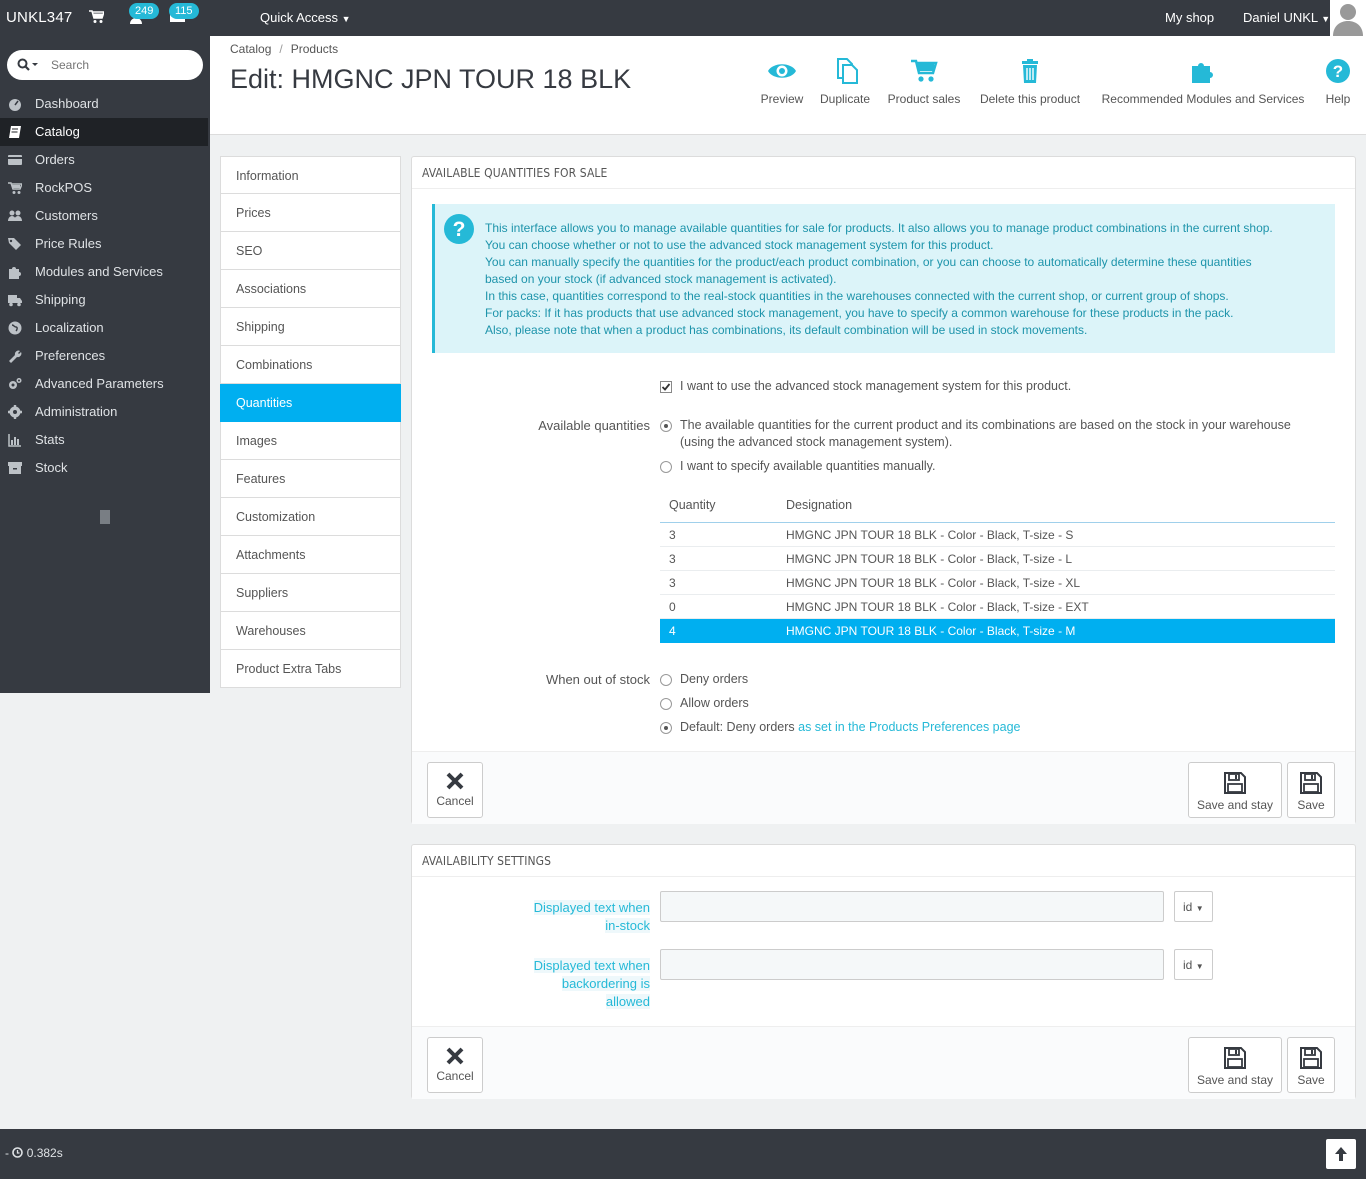  I want to click on sidebar-item-localization: Localization, so click(104, 328).